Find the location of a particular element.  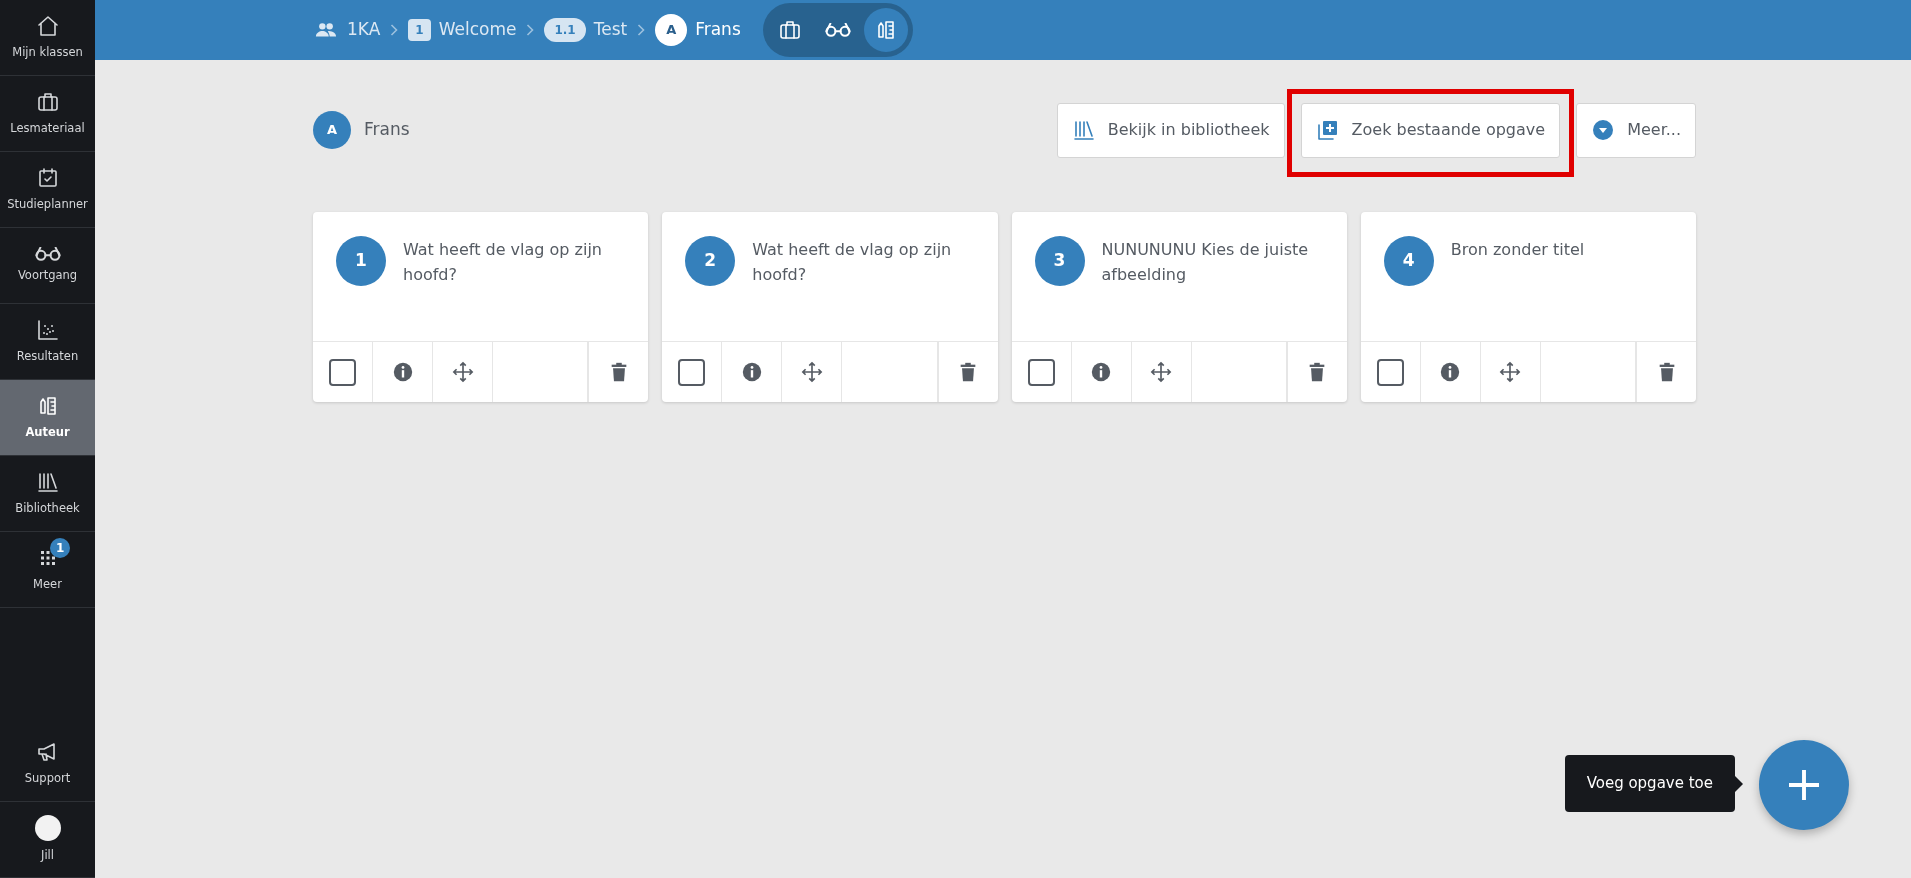

tooltip: Voeg opgave toe is located at coordinates (1649, 783).